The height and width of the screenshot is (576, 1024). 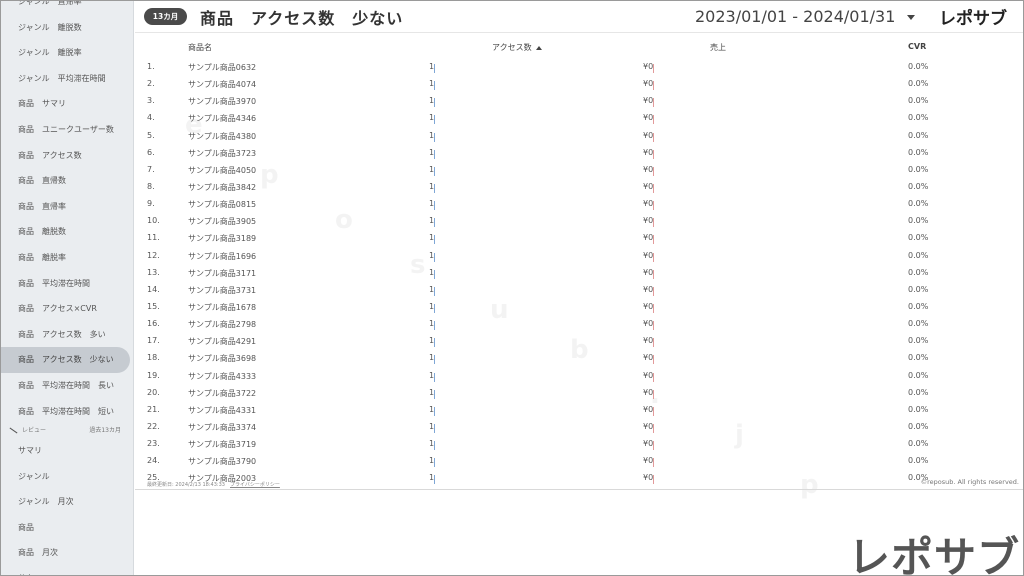 I want to click on sidebar-item: ジャンル 離脱率, so click(x=67, y=53).